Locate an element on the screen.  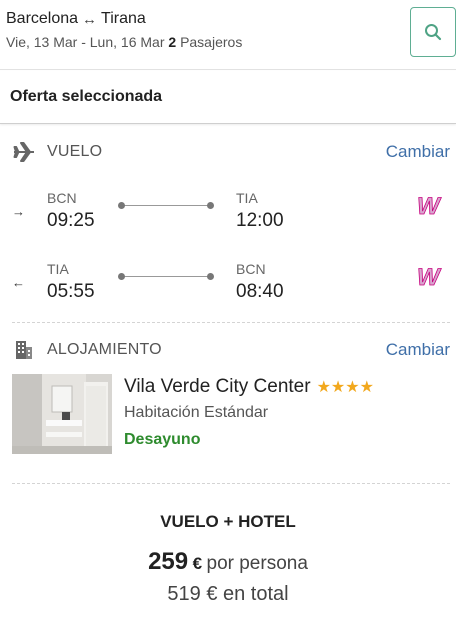
price-per-person: 259 € por persona is located at coordinates (228, 562).